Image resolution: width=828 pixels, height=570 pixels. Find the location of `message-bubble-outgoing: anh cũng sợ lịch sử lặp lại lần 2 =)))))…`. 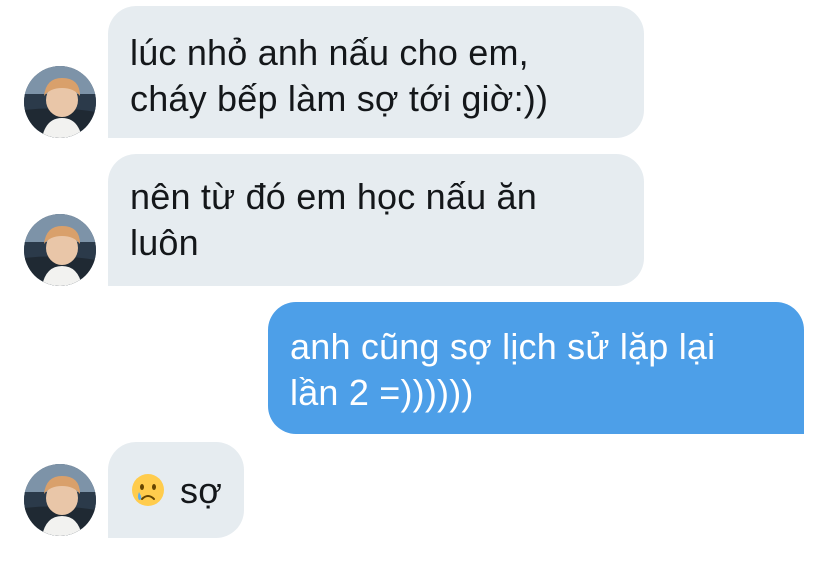

message-bubble-outgoing: anh cũng sợ lịch sử lặp lại lần 2 =)))))… is located at coordinates (536, 368).